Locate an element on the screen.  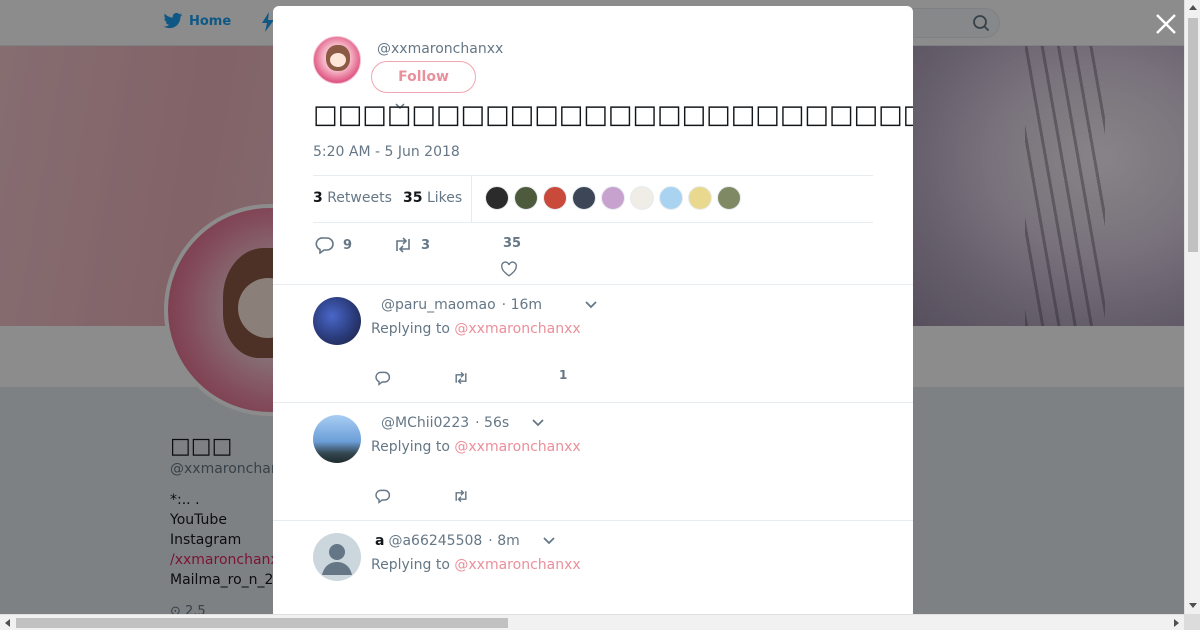
retweets-stat: 3 Retweets is located at coordinates (352, 198).